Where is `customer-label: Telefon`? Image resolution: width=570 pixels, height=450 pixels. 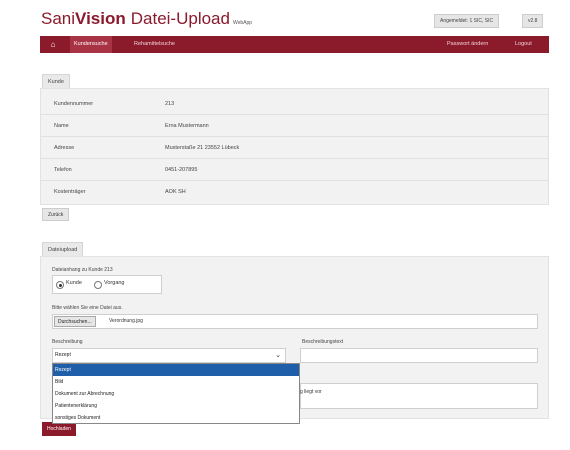
customer-label: Telefon is located at coordinates (63, 170).